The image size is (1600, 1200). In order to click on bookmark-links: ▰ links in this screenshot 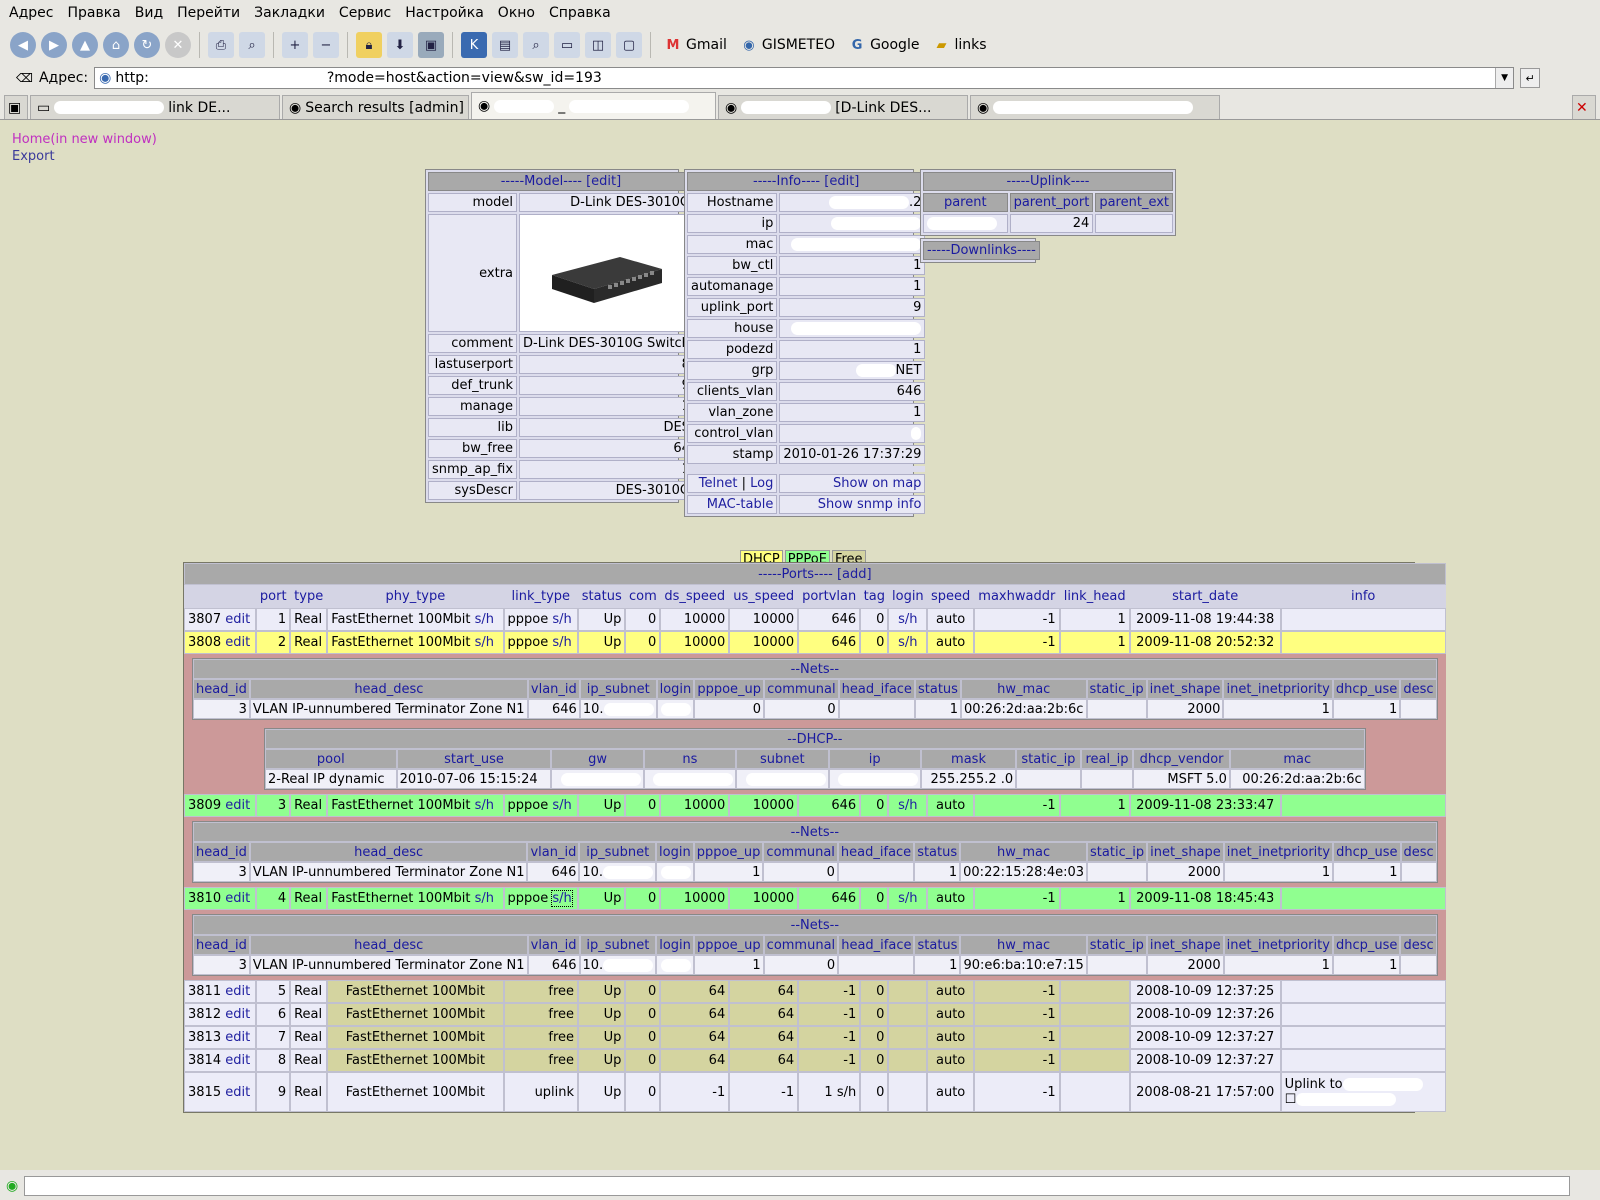, I will do `click(958, 45)`.